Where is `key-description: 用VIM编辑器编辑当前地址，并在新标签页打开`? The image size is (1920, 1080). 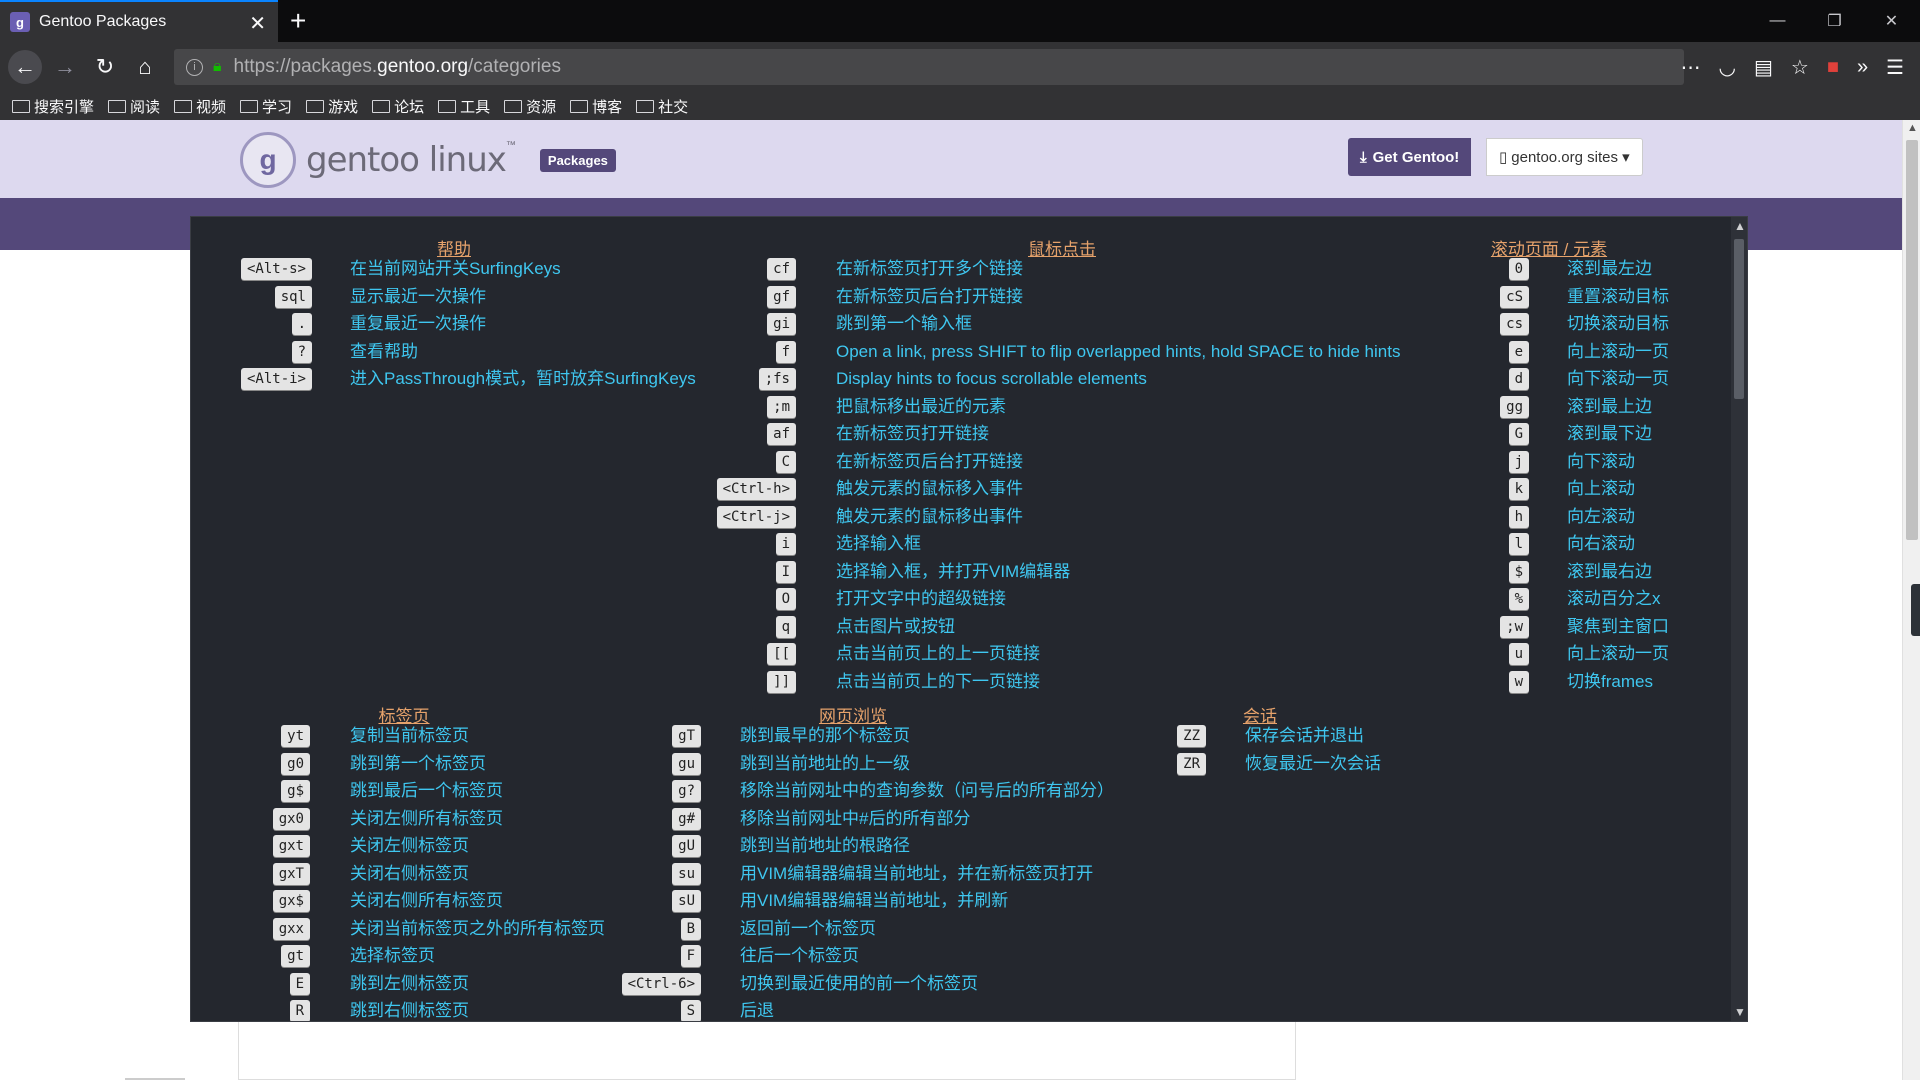 key-description: 用VIM编辑器编辑当前地址，并在新标签页打开 is located at coordinates (917, 873).